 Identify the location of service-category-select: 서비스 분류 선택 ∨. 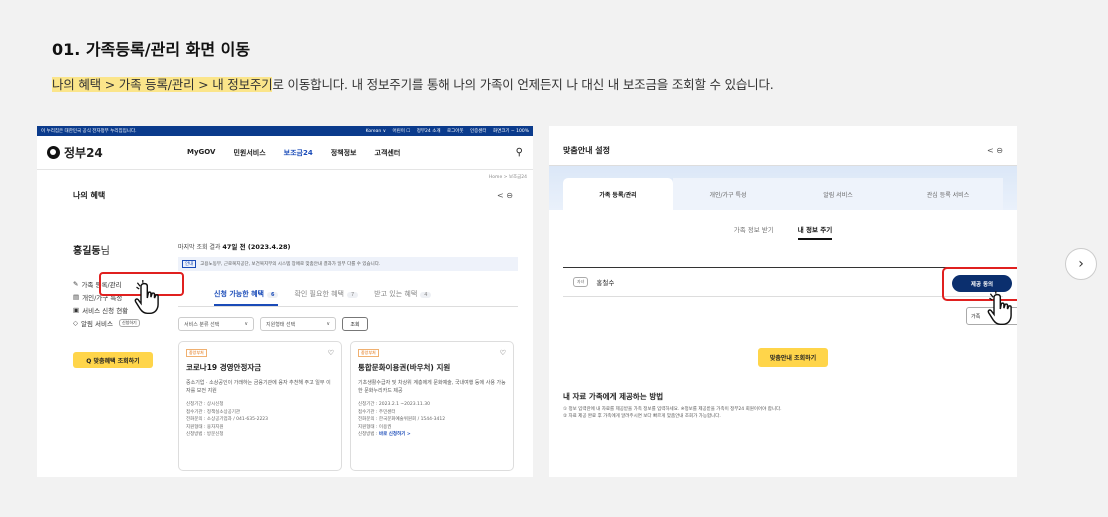
(216, 324).